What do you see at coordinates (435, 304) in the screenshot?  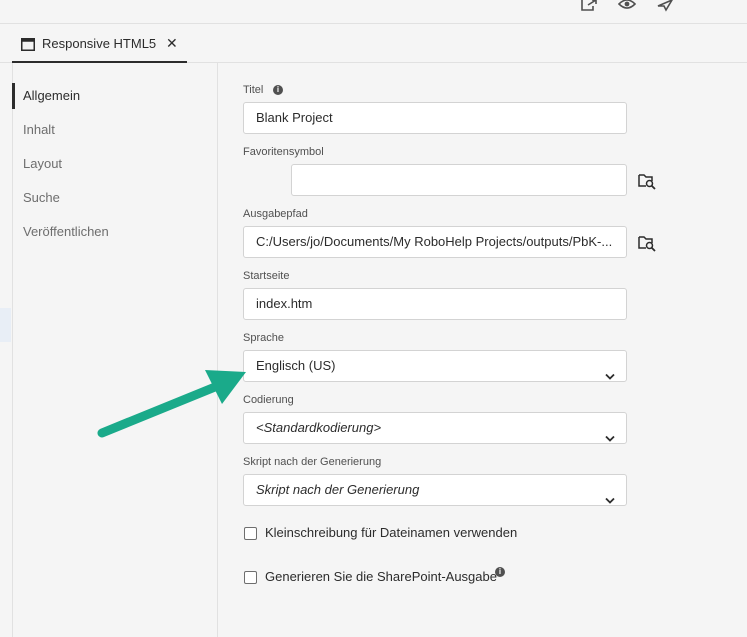 I see `start-page-input: index.htm` at bounding box center [435, 304].